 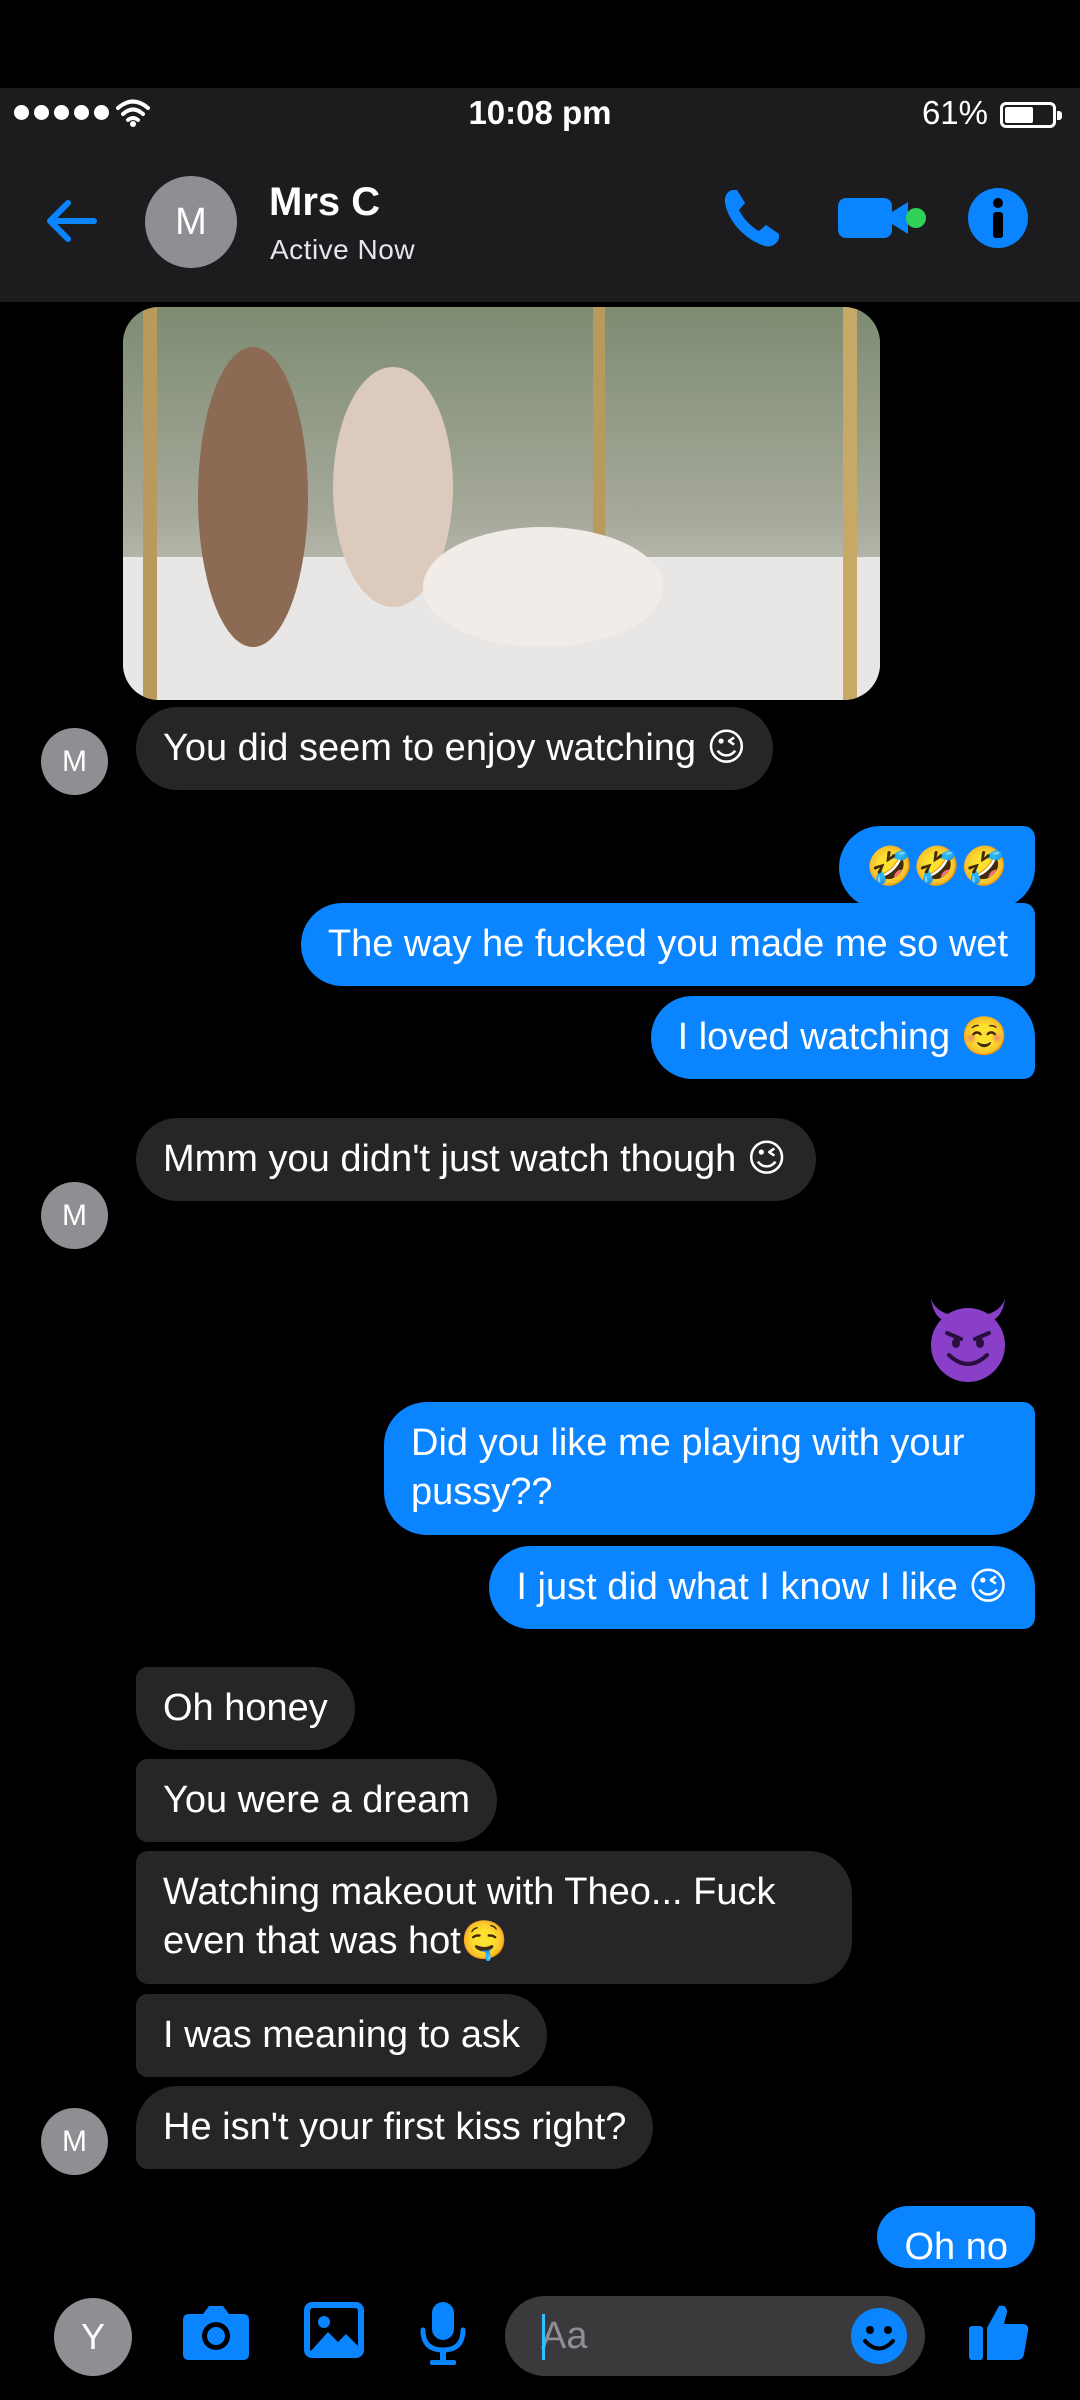 I want to click on outgoing-message: 🤣🤣🤣, so click(x=937, y=868).